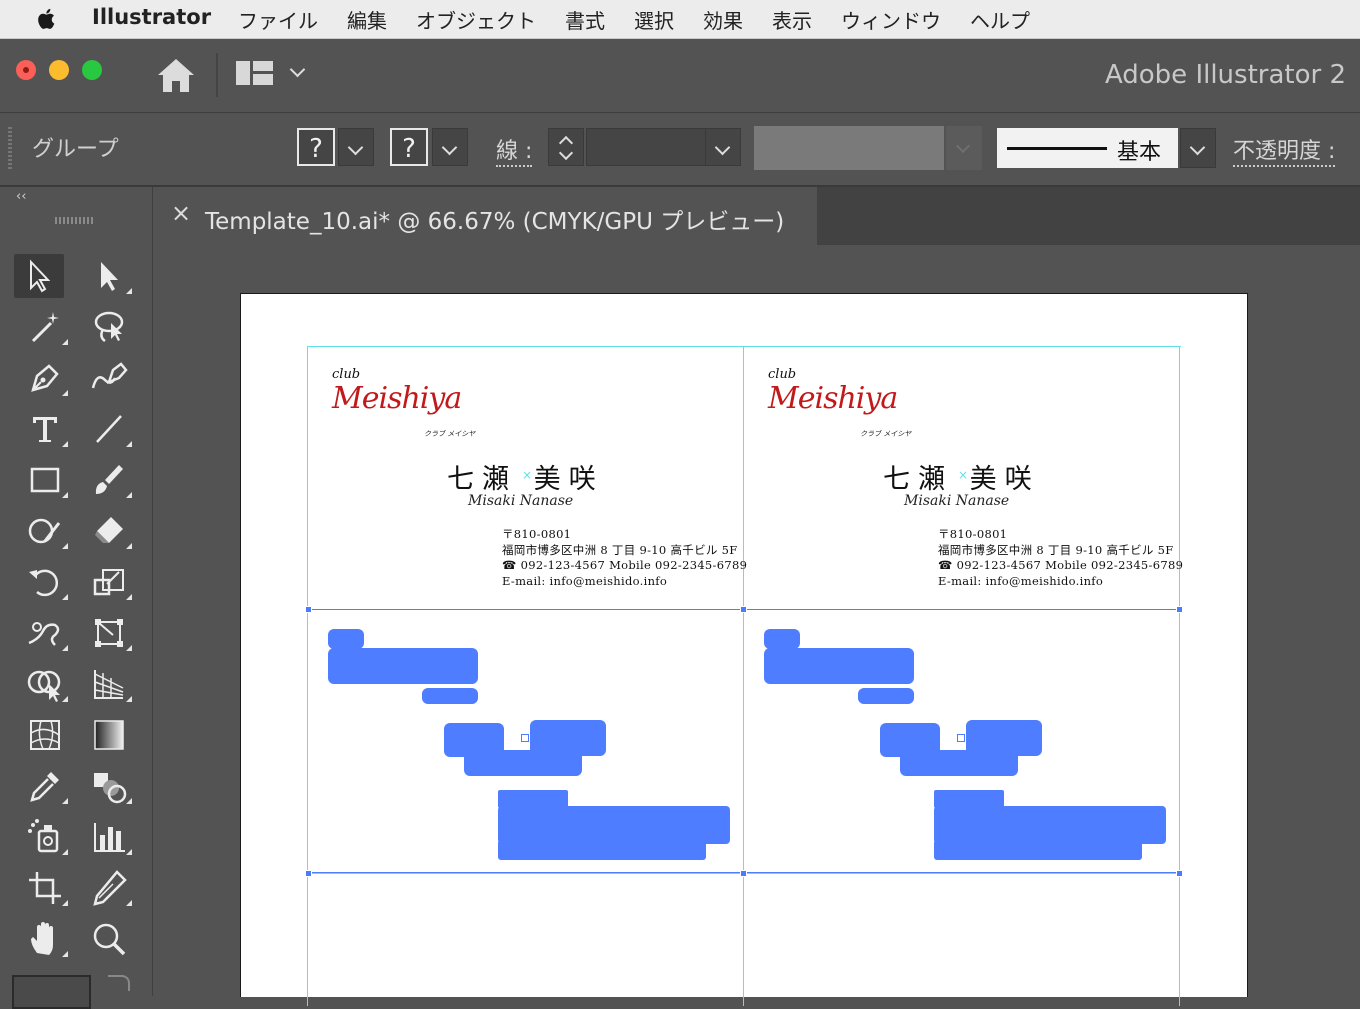  Describe the element at coordinates (45, 837) in the screenshot. I see `symbol-sprayer-tool-icon` at that location.